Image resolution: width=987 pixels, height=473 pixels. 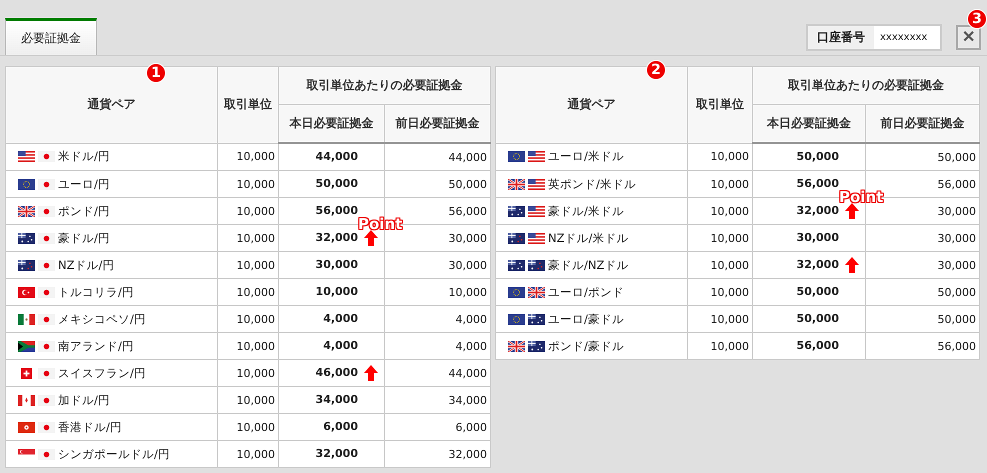 What do you see at coordinates (586, 211) in the screenshot?
I see `currency-pair: 豪ドル/米ドル` at bounding box center [586, 211].